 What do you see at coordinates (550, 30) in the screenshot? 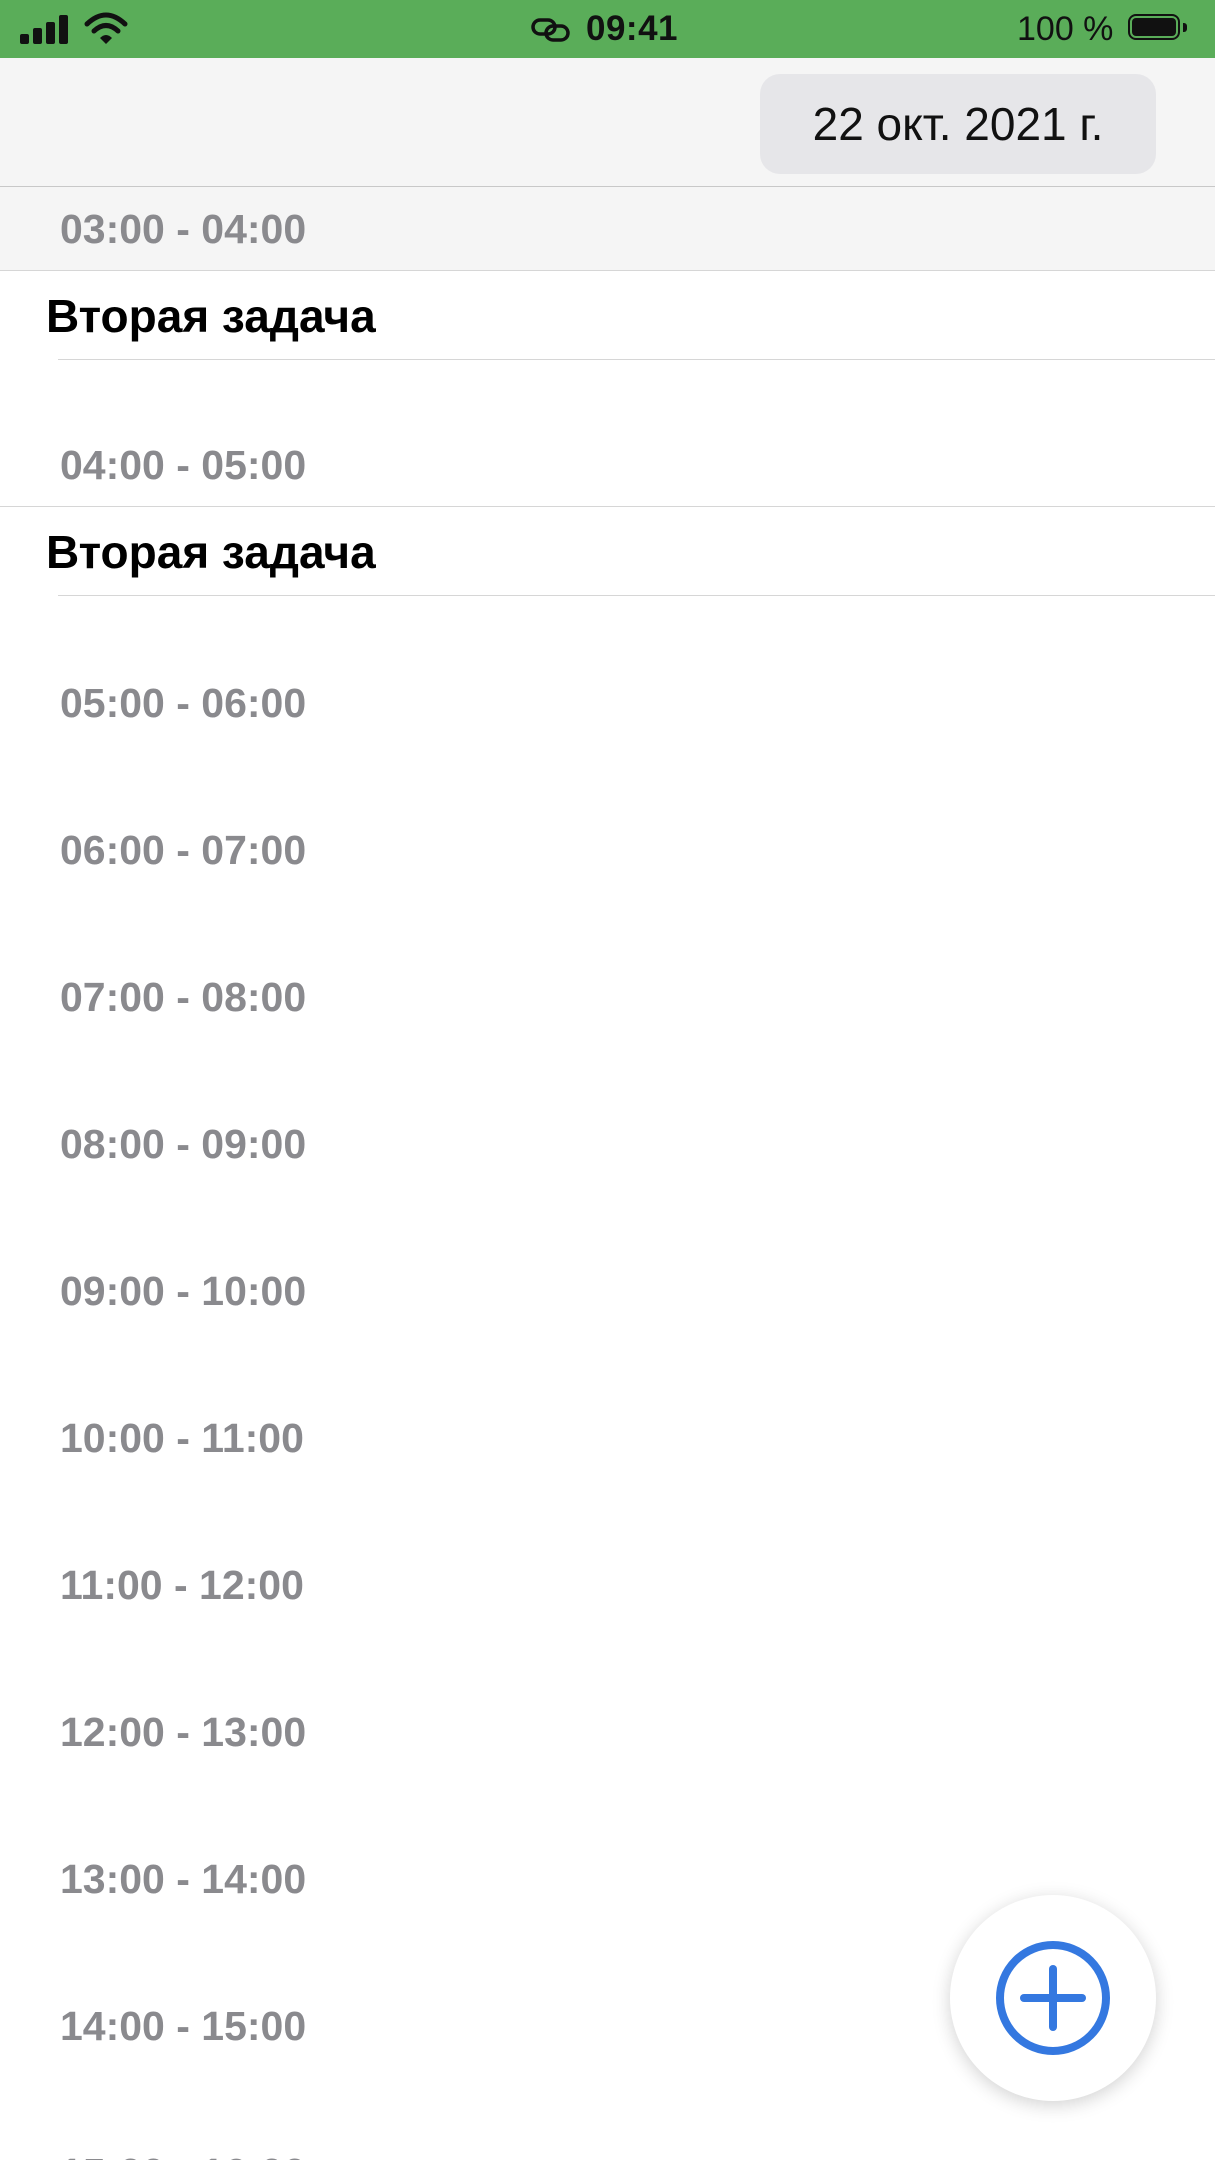
I see `link-icon` at bounding box center [550, 30].